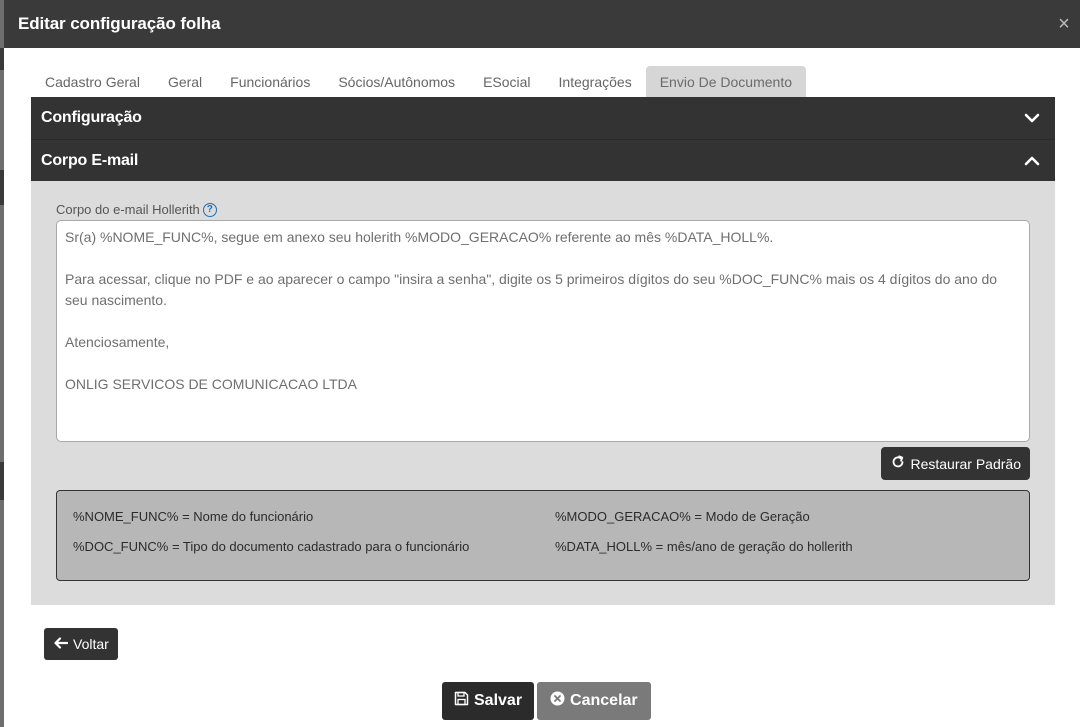 The height and width of the screenshot is (727, 1080). I want to click on floppy-disk-icon, so click(461, 701).